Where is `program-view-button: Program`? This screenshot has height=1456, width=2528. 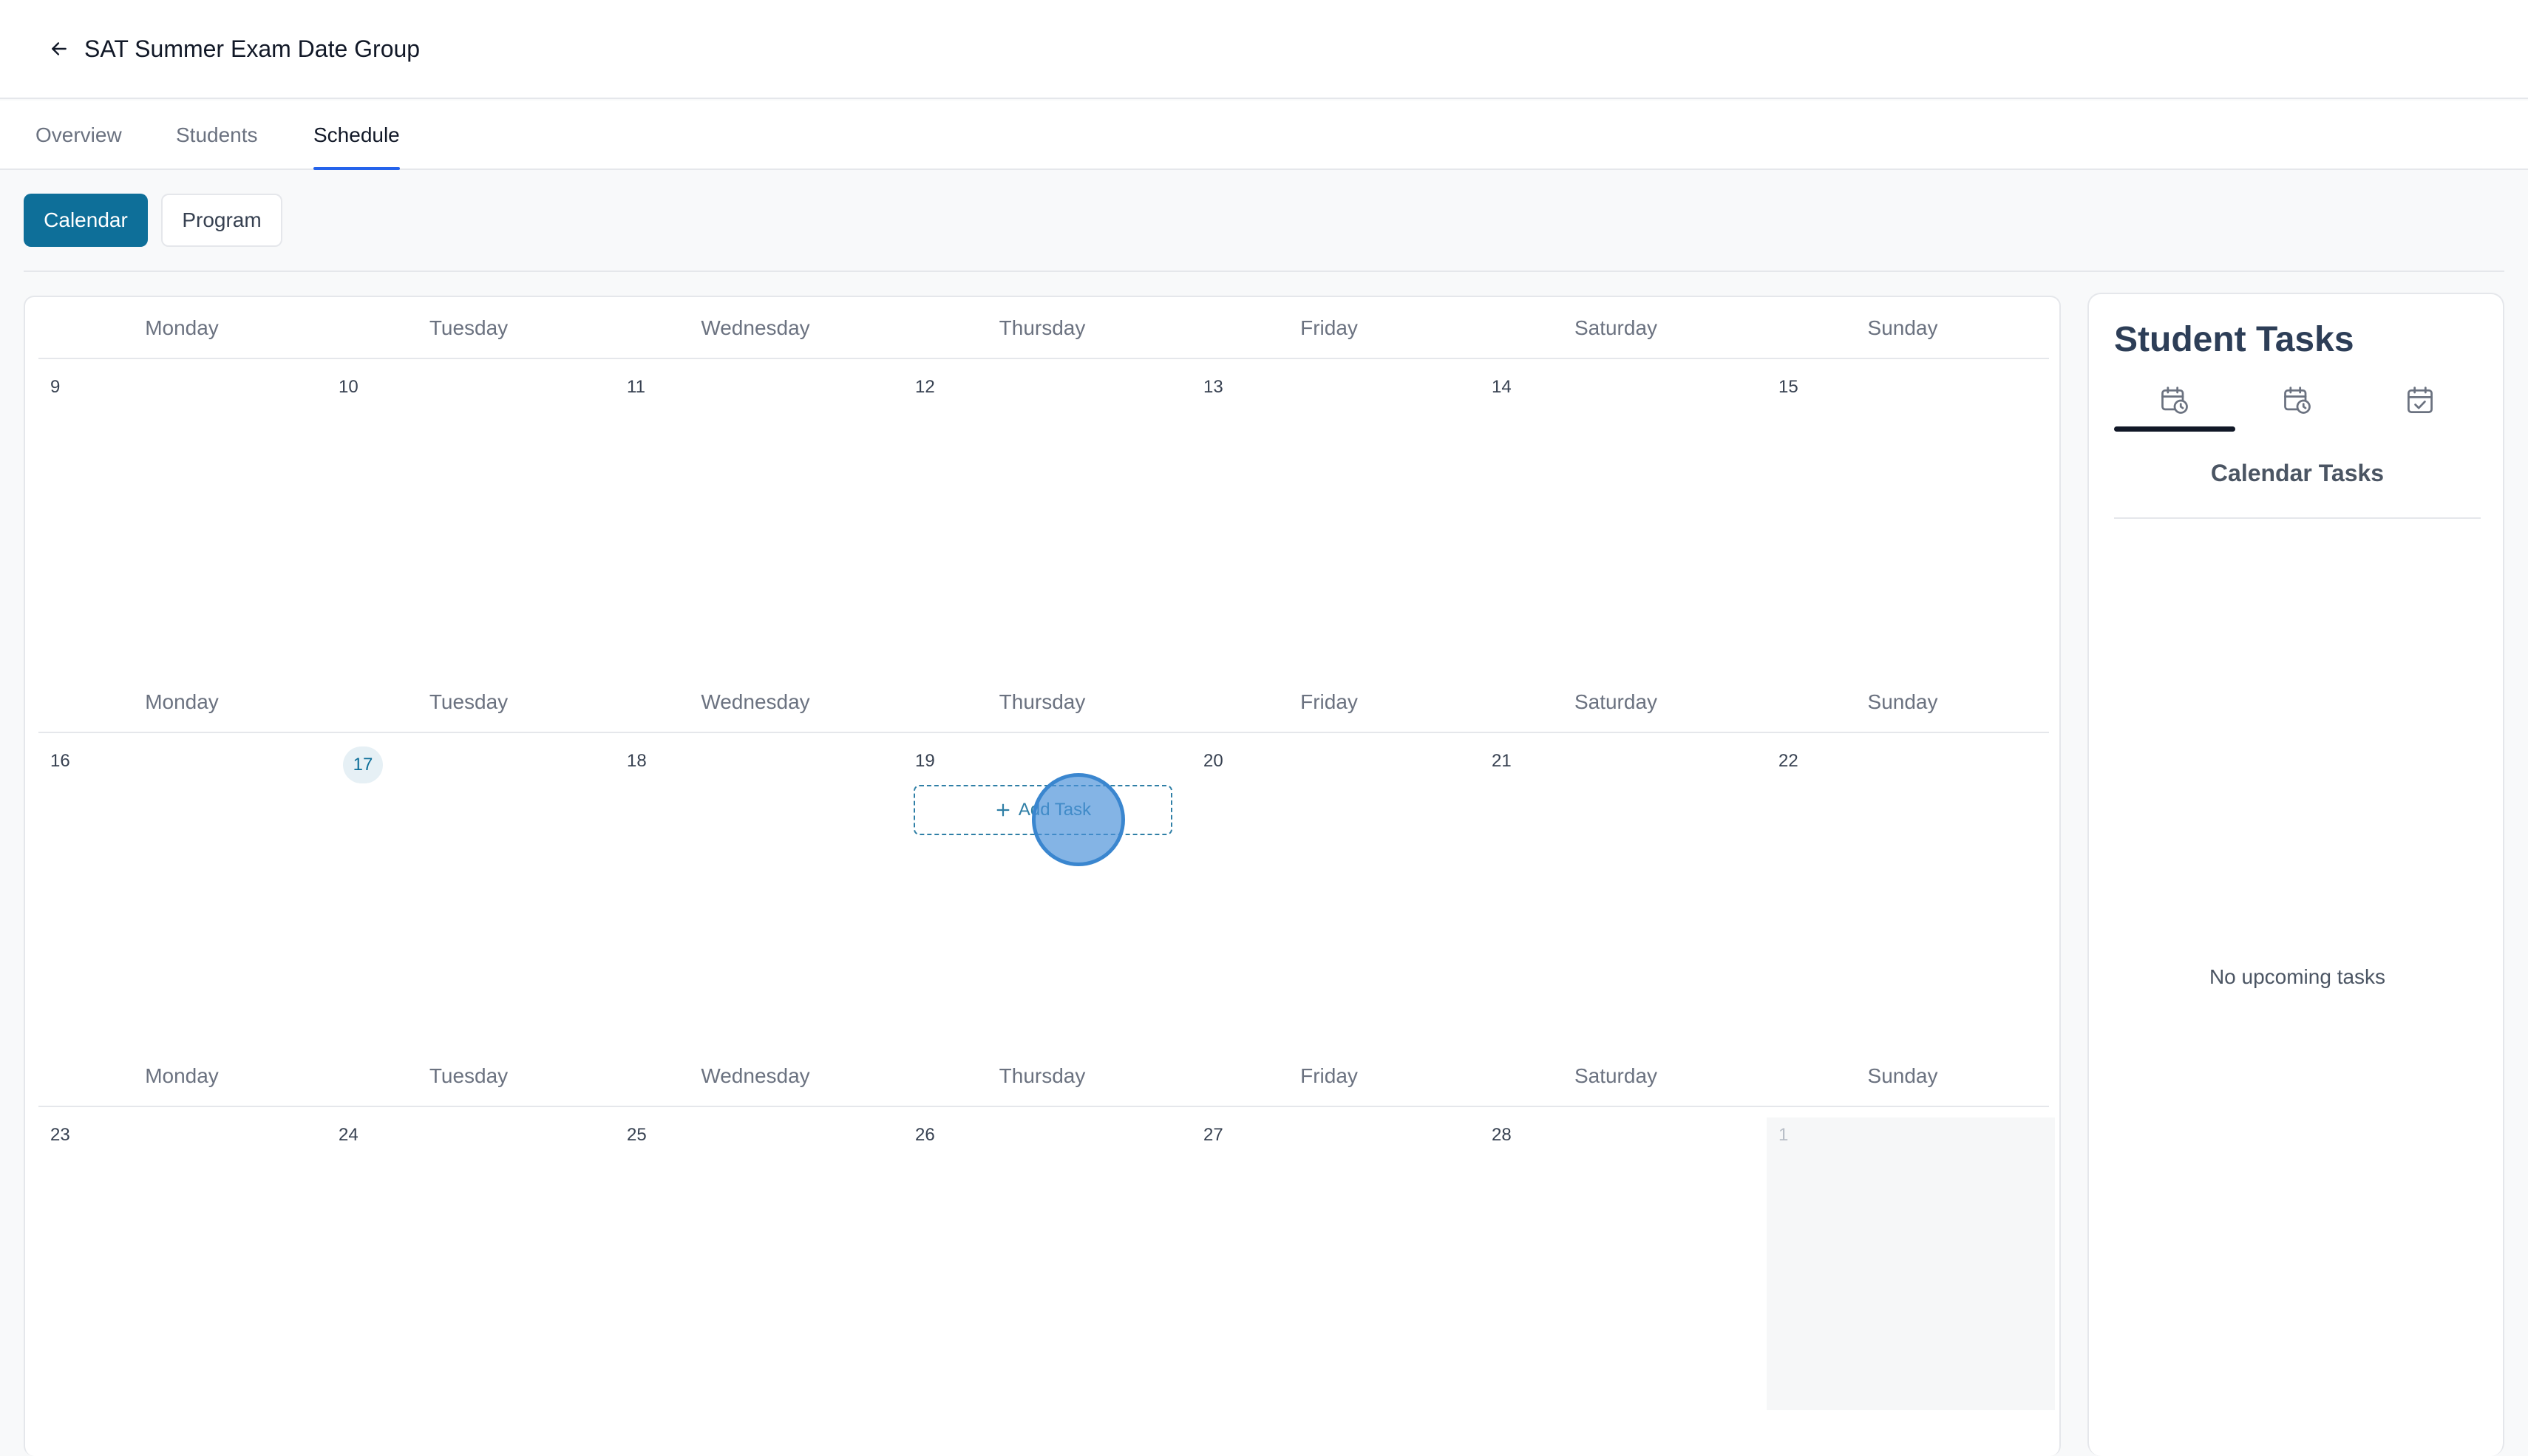 program-view-button: Program is located at coordinates (221, 221).